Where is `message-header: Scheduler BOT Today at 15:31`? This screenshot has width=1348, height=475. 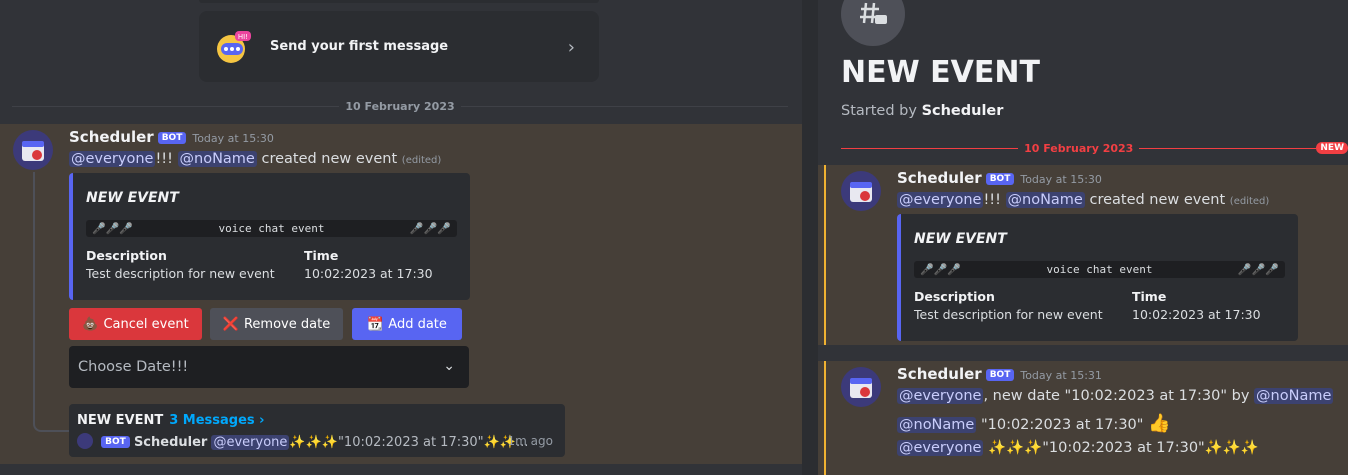 message-header: Scheduler BOT Today at 15:31 is located at coordinates (999, 374).